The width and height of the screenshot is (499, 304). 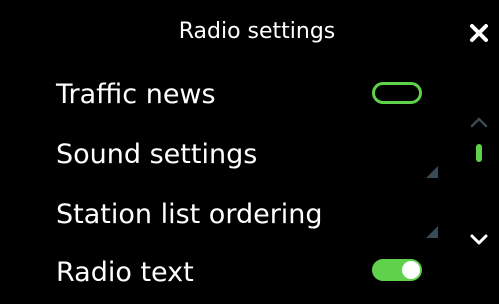 I want to click on close-icon, so click(x=479, y=33).